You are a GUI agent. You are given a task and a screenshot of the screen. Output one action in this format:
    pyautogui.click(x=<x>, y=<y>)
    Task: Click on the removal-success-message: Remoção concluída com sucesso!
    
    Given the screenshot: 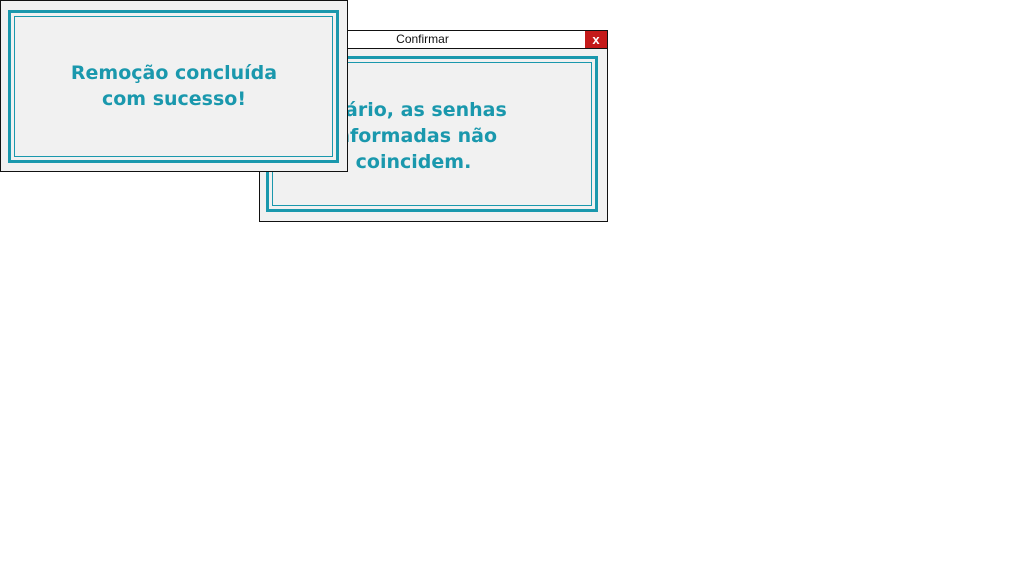 What is the action you would take?
    pyautogui.click(x=174, y=86)
    